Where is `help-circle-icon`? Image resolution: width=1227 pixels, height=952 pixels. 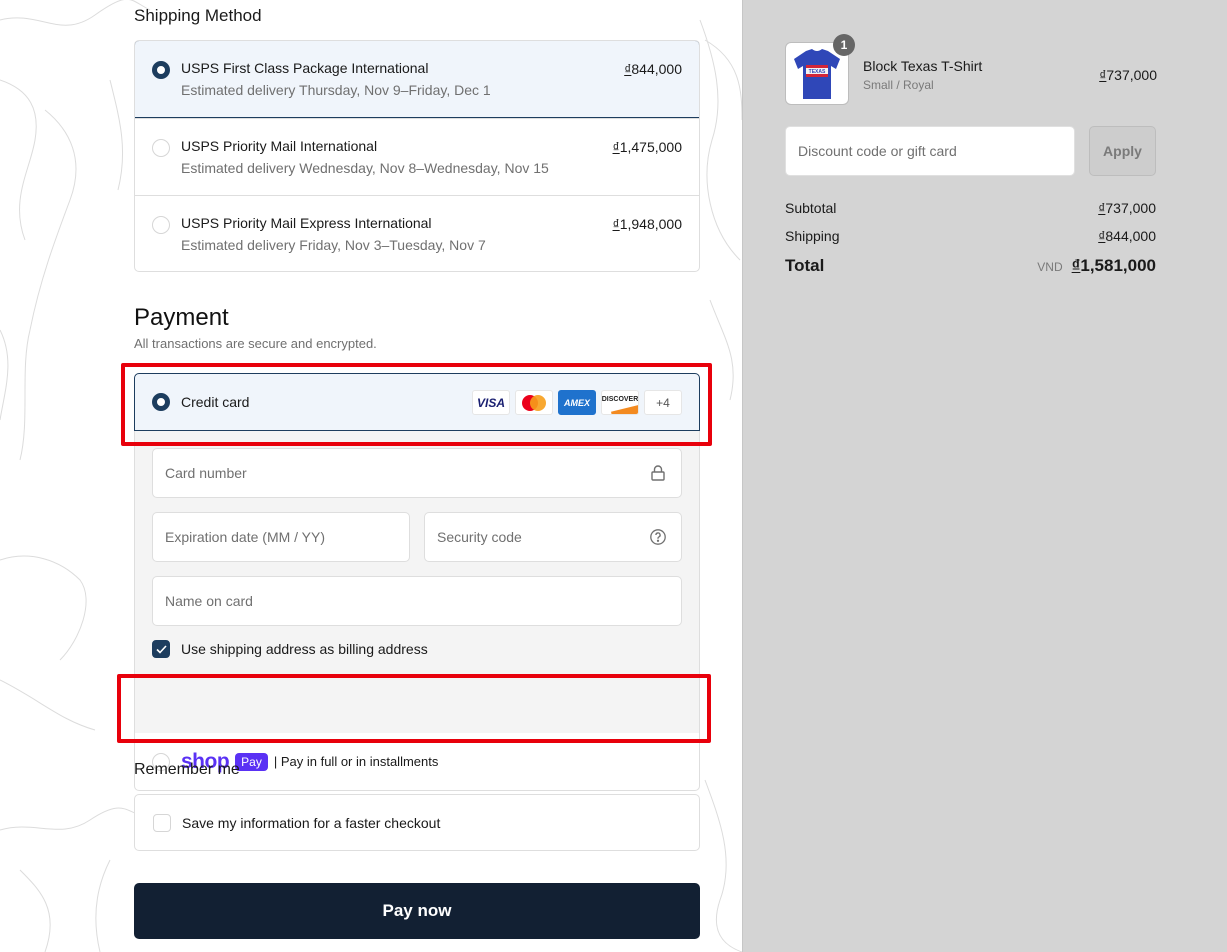 help-circle-icon is located at coordinates (658, 537).